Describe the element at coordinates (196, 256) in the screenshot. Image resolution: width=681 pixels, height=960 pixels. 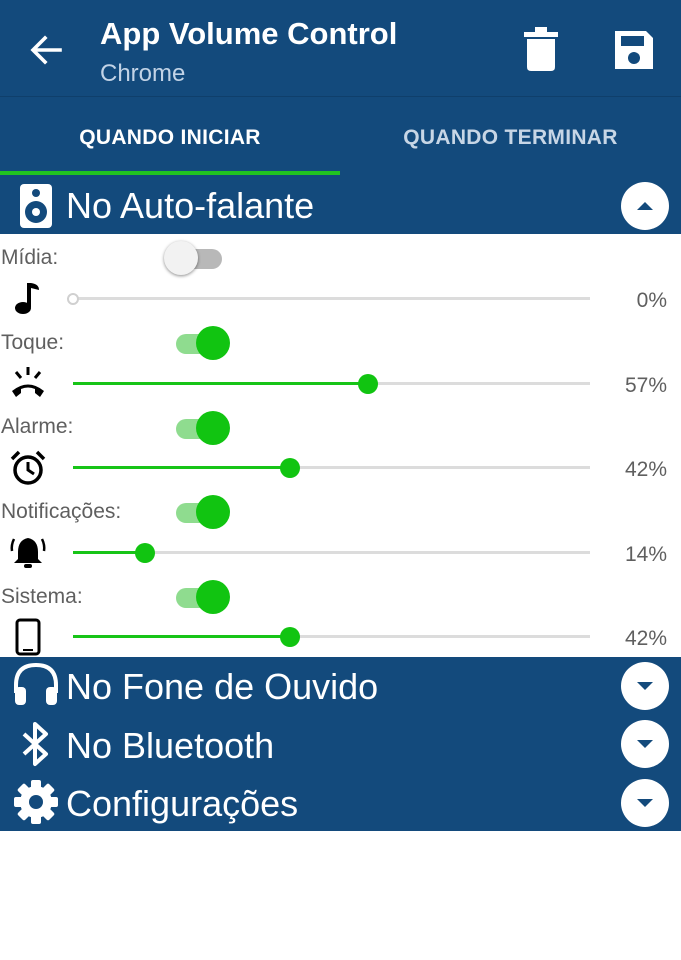
I see `toggle-midia` at that location.